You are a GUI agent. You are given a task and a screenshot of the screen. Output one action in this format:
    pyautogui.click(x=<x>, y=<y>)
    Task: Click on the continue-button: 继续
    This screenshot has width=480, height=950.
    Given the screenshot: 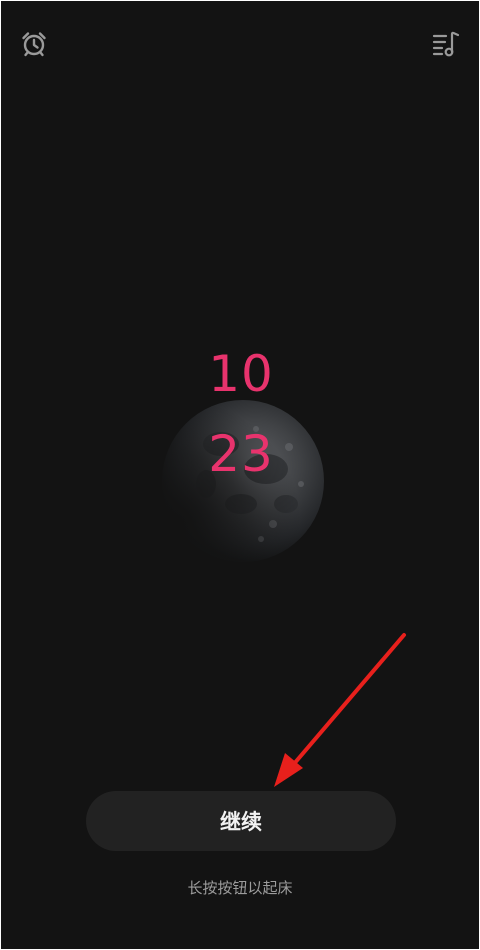 What is the action you would take?
    pyautogui.click(x=241, y=821)
    